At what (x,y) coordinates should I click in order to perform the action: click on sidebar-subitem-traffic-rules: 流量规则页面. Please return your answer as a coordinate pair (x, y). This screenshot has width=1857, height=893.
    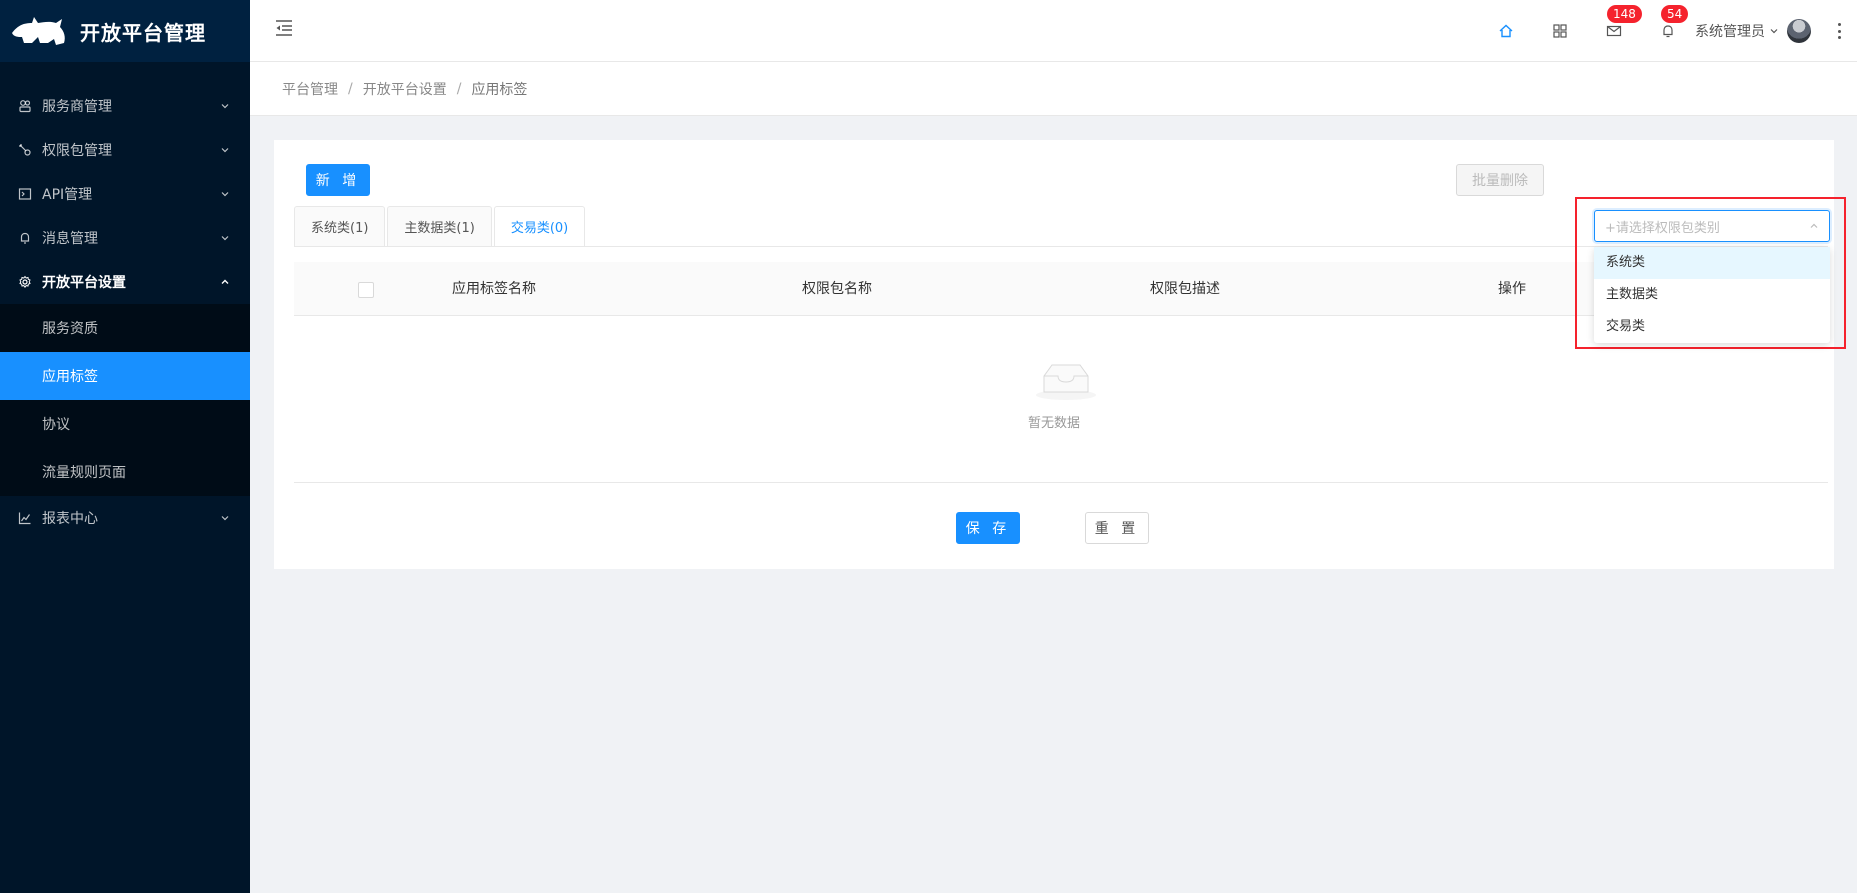
    Looking at the image, I should click on (125, 472).